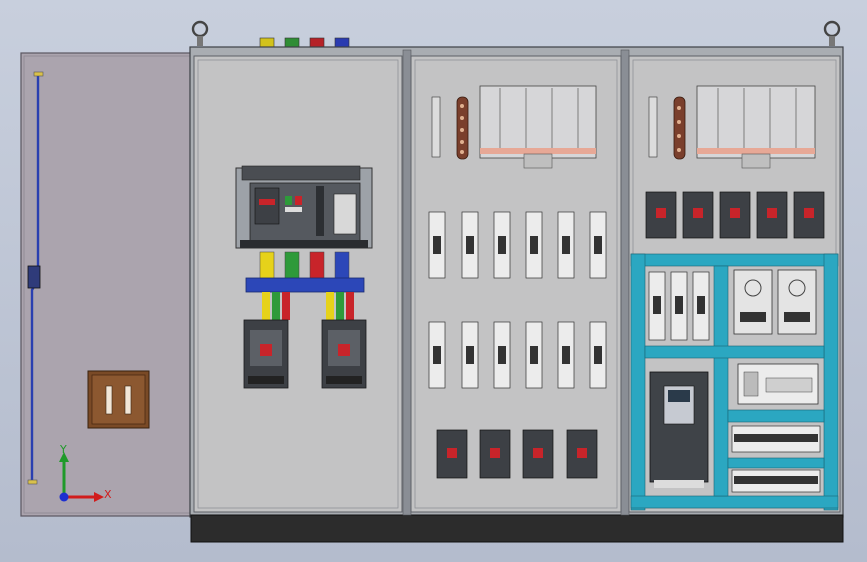 The image size is (867, 562). I want to click on top-terminal-caps, so click(304, 42).